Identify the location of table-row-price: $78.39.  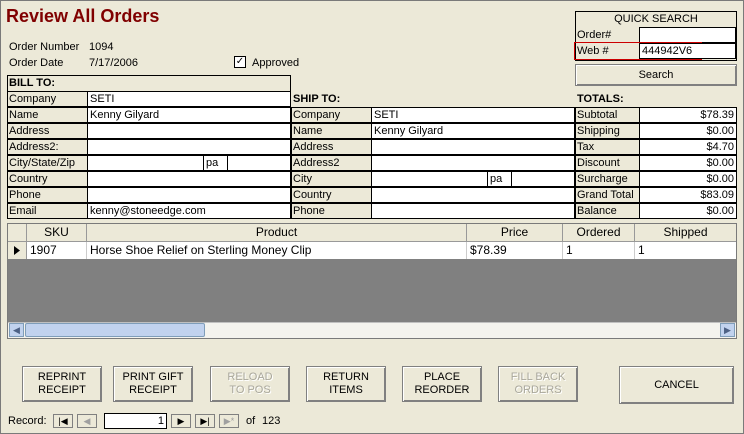
(515, 250).